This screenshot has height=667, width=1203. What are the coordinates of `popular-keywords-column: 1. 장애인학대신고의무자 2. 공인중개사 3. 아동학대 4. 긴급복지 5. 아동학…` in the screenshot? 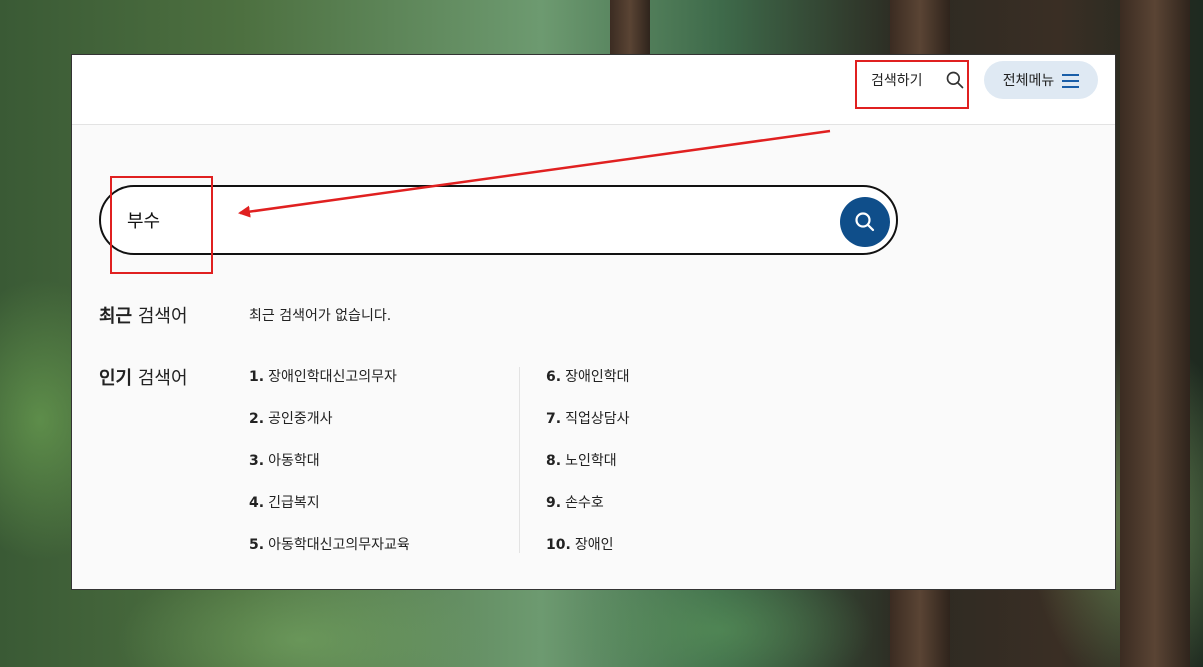 It's located at (329, 470).